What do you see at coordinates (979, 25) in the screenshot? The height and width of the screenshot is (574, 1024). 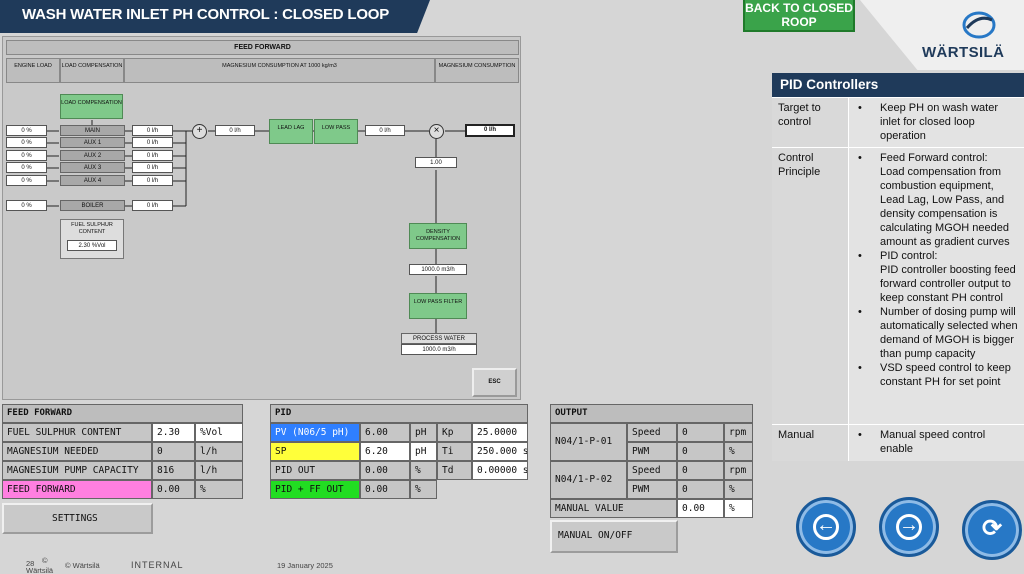 I see `wartsila-logo-icon` at bounding box center [979, 25].